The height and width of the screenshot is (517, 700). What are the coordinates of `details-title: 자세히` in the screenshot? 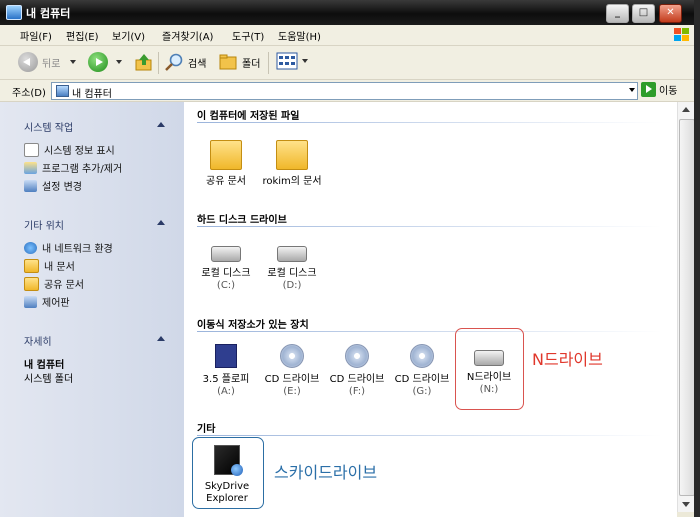 It's located at (38, 340).